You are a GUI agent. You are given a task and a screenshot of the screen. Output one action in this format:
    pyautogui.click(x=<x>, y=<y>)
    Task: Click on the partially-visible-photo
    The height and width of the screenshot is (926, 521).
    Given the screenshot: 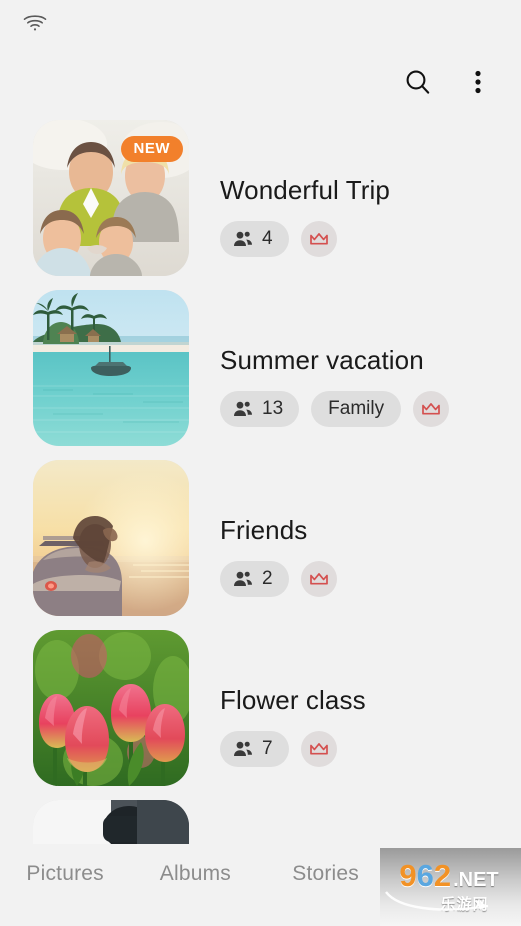 What is the action you would take?
    pyautogui.click(x=111, y=822)
    